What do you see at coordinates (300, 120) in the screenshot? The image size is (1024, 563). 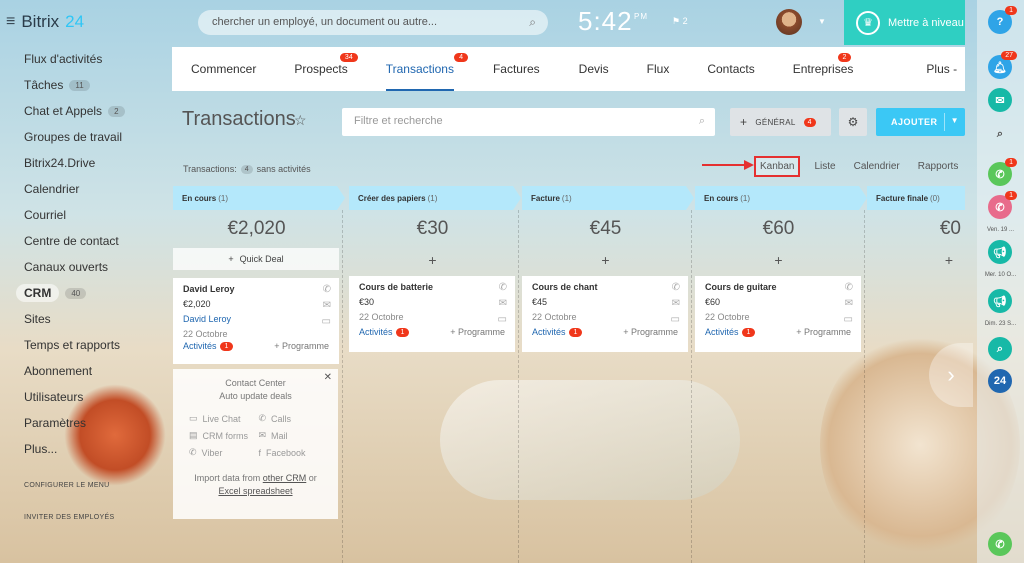 I see `favorite-star-icon: ☆` at bounding box center [300, 120].